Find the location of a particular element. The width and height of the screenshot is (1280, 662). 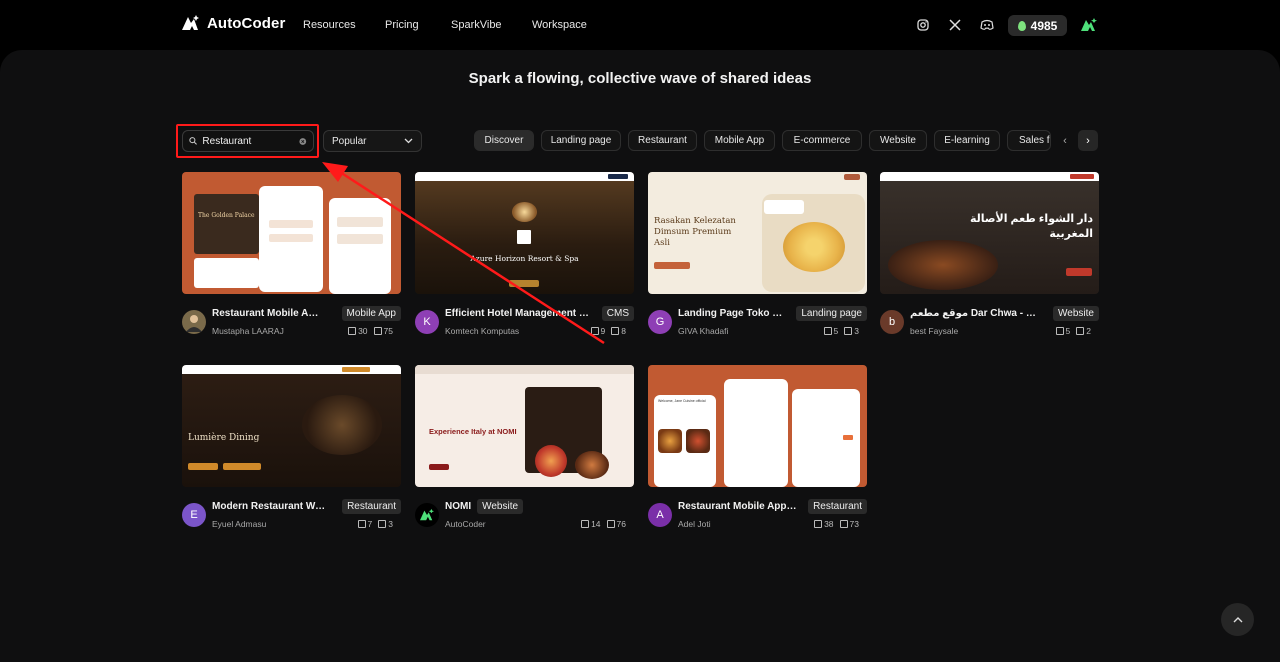

card-title: NOMI is located at coordinates (458, 506).